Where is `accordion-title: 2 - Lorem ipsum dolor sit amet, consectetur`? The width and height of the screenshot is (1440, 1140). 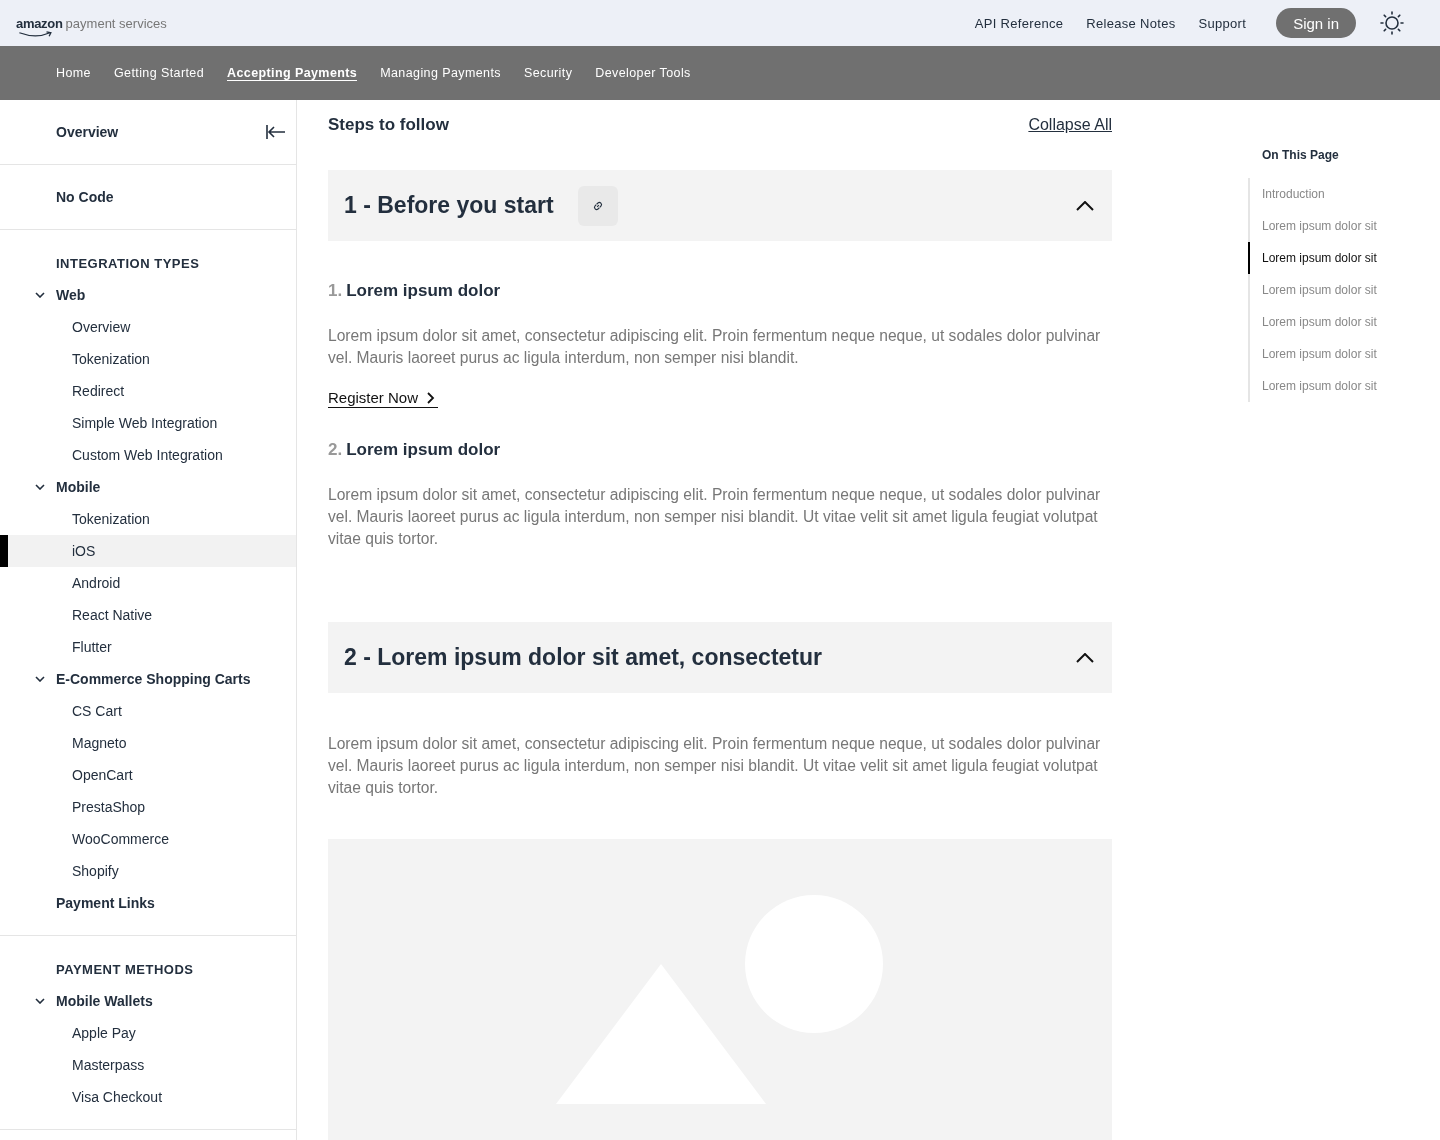
accordion-title: 2 - Lorem ipsum dolor sit amet, consectetur is located at coordinates (583, 657).